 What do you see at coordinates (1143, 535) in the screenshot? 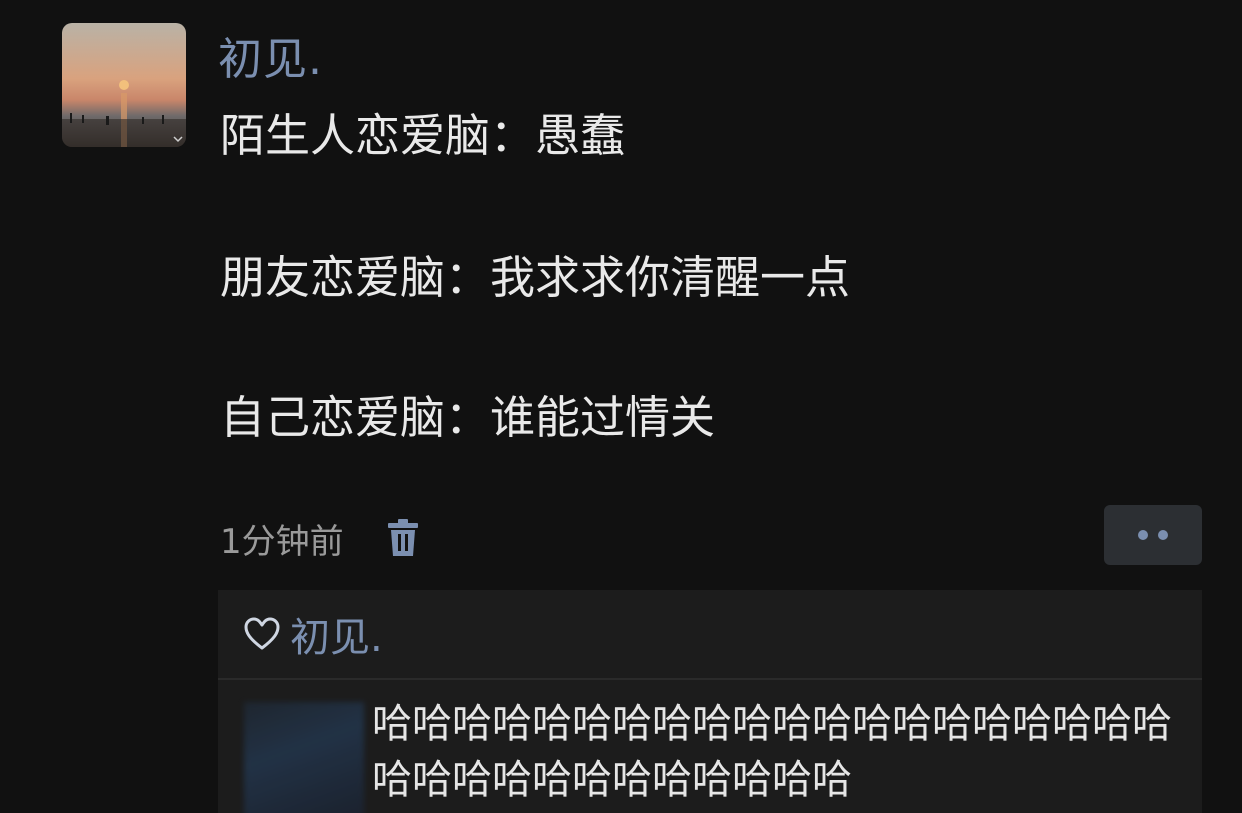
I see `more-dots-icon` at bounding box center [1143, 535].